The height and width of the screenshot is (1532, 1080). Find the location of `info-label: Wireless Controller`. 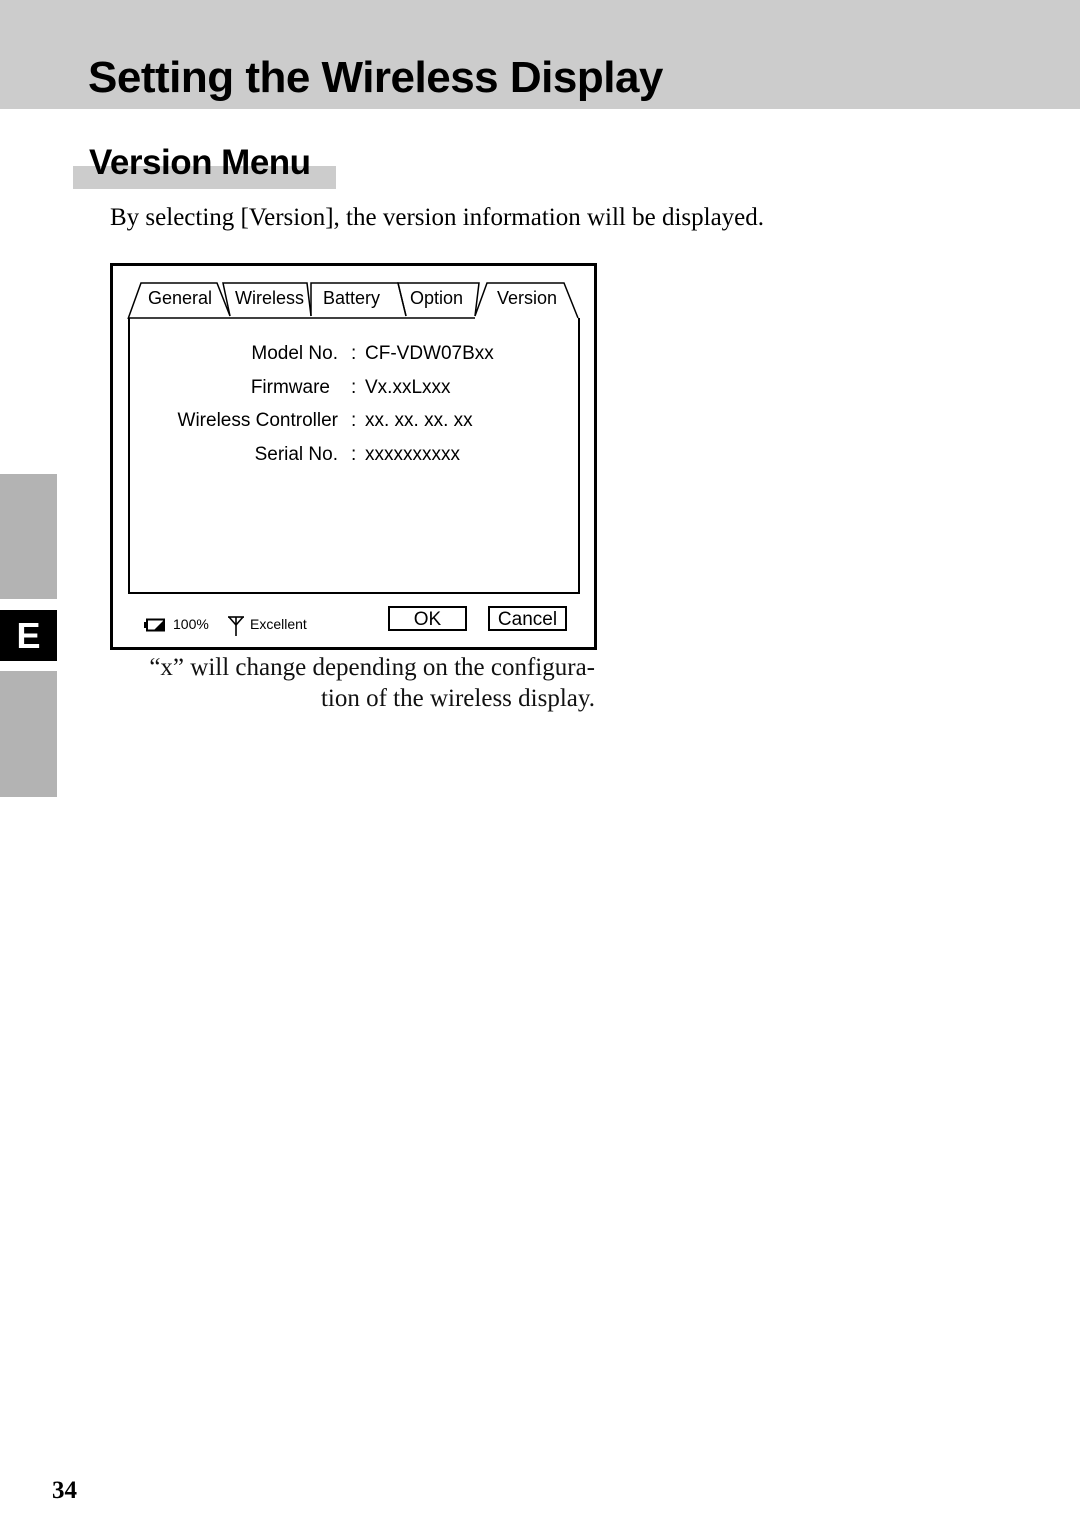

info-label: Wireless Controller is located at coordinates (257, 420).